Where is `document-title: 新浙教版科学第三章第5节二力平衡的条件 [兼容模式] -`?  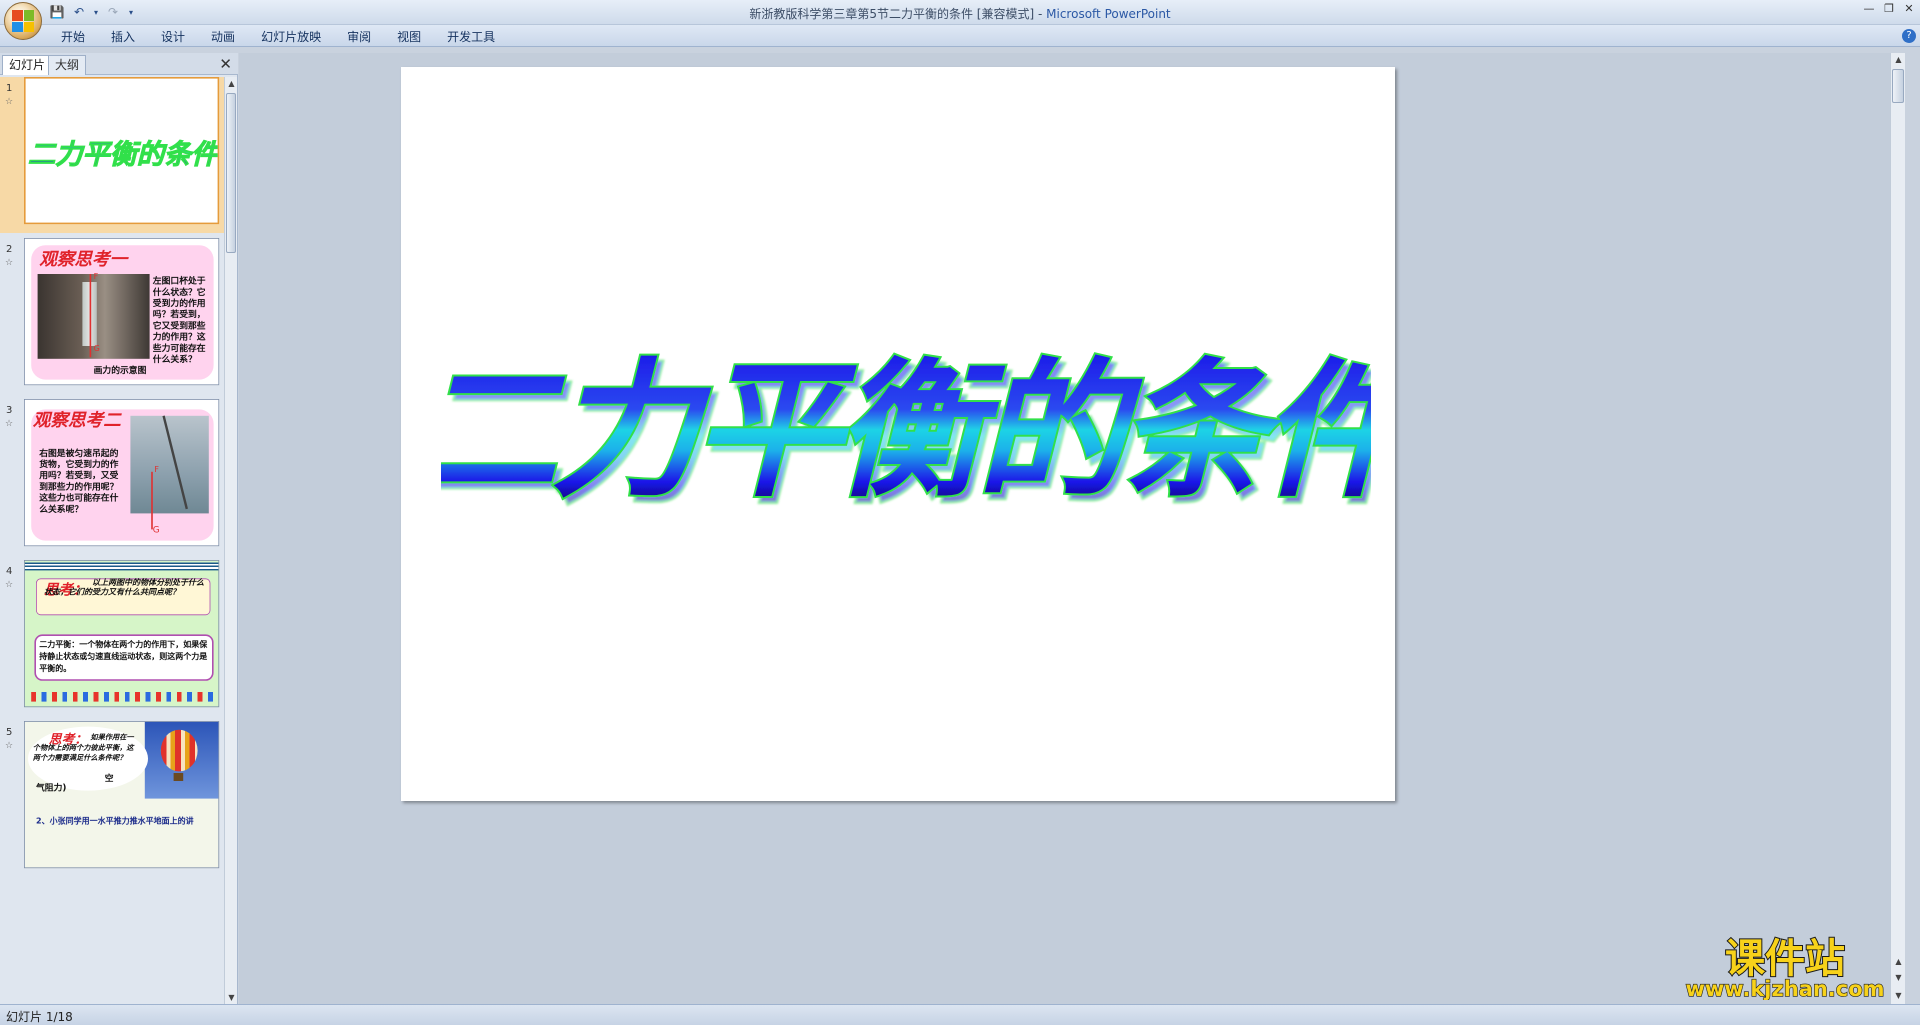
document-title: 新浙教版科学第三章第5节二力平衡的条件 [兼容模式] - is located at coordinates (898, 14).